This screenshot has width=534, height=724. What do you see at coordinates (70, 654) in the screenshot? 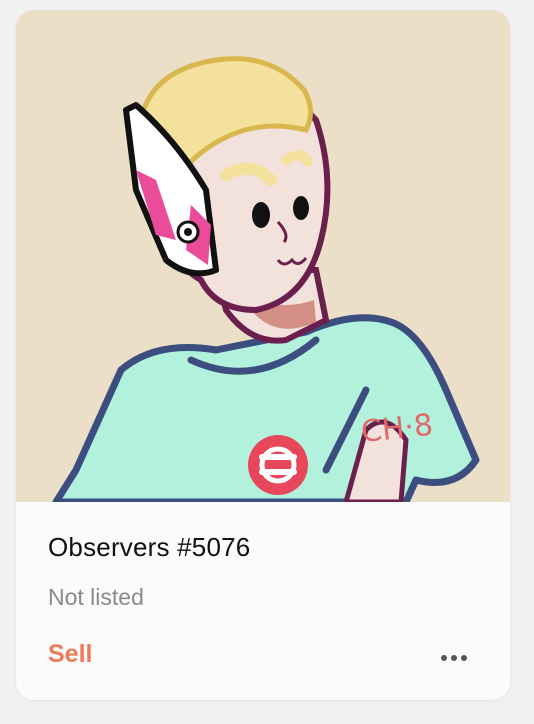
I see `sell-button: Sell` at bounding box center [70, 654].